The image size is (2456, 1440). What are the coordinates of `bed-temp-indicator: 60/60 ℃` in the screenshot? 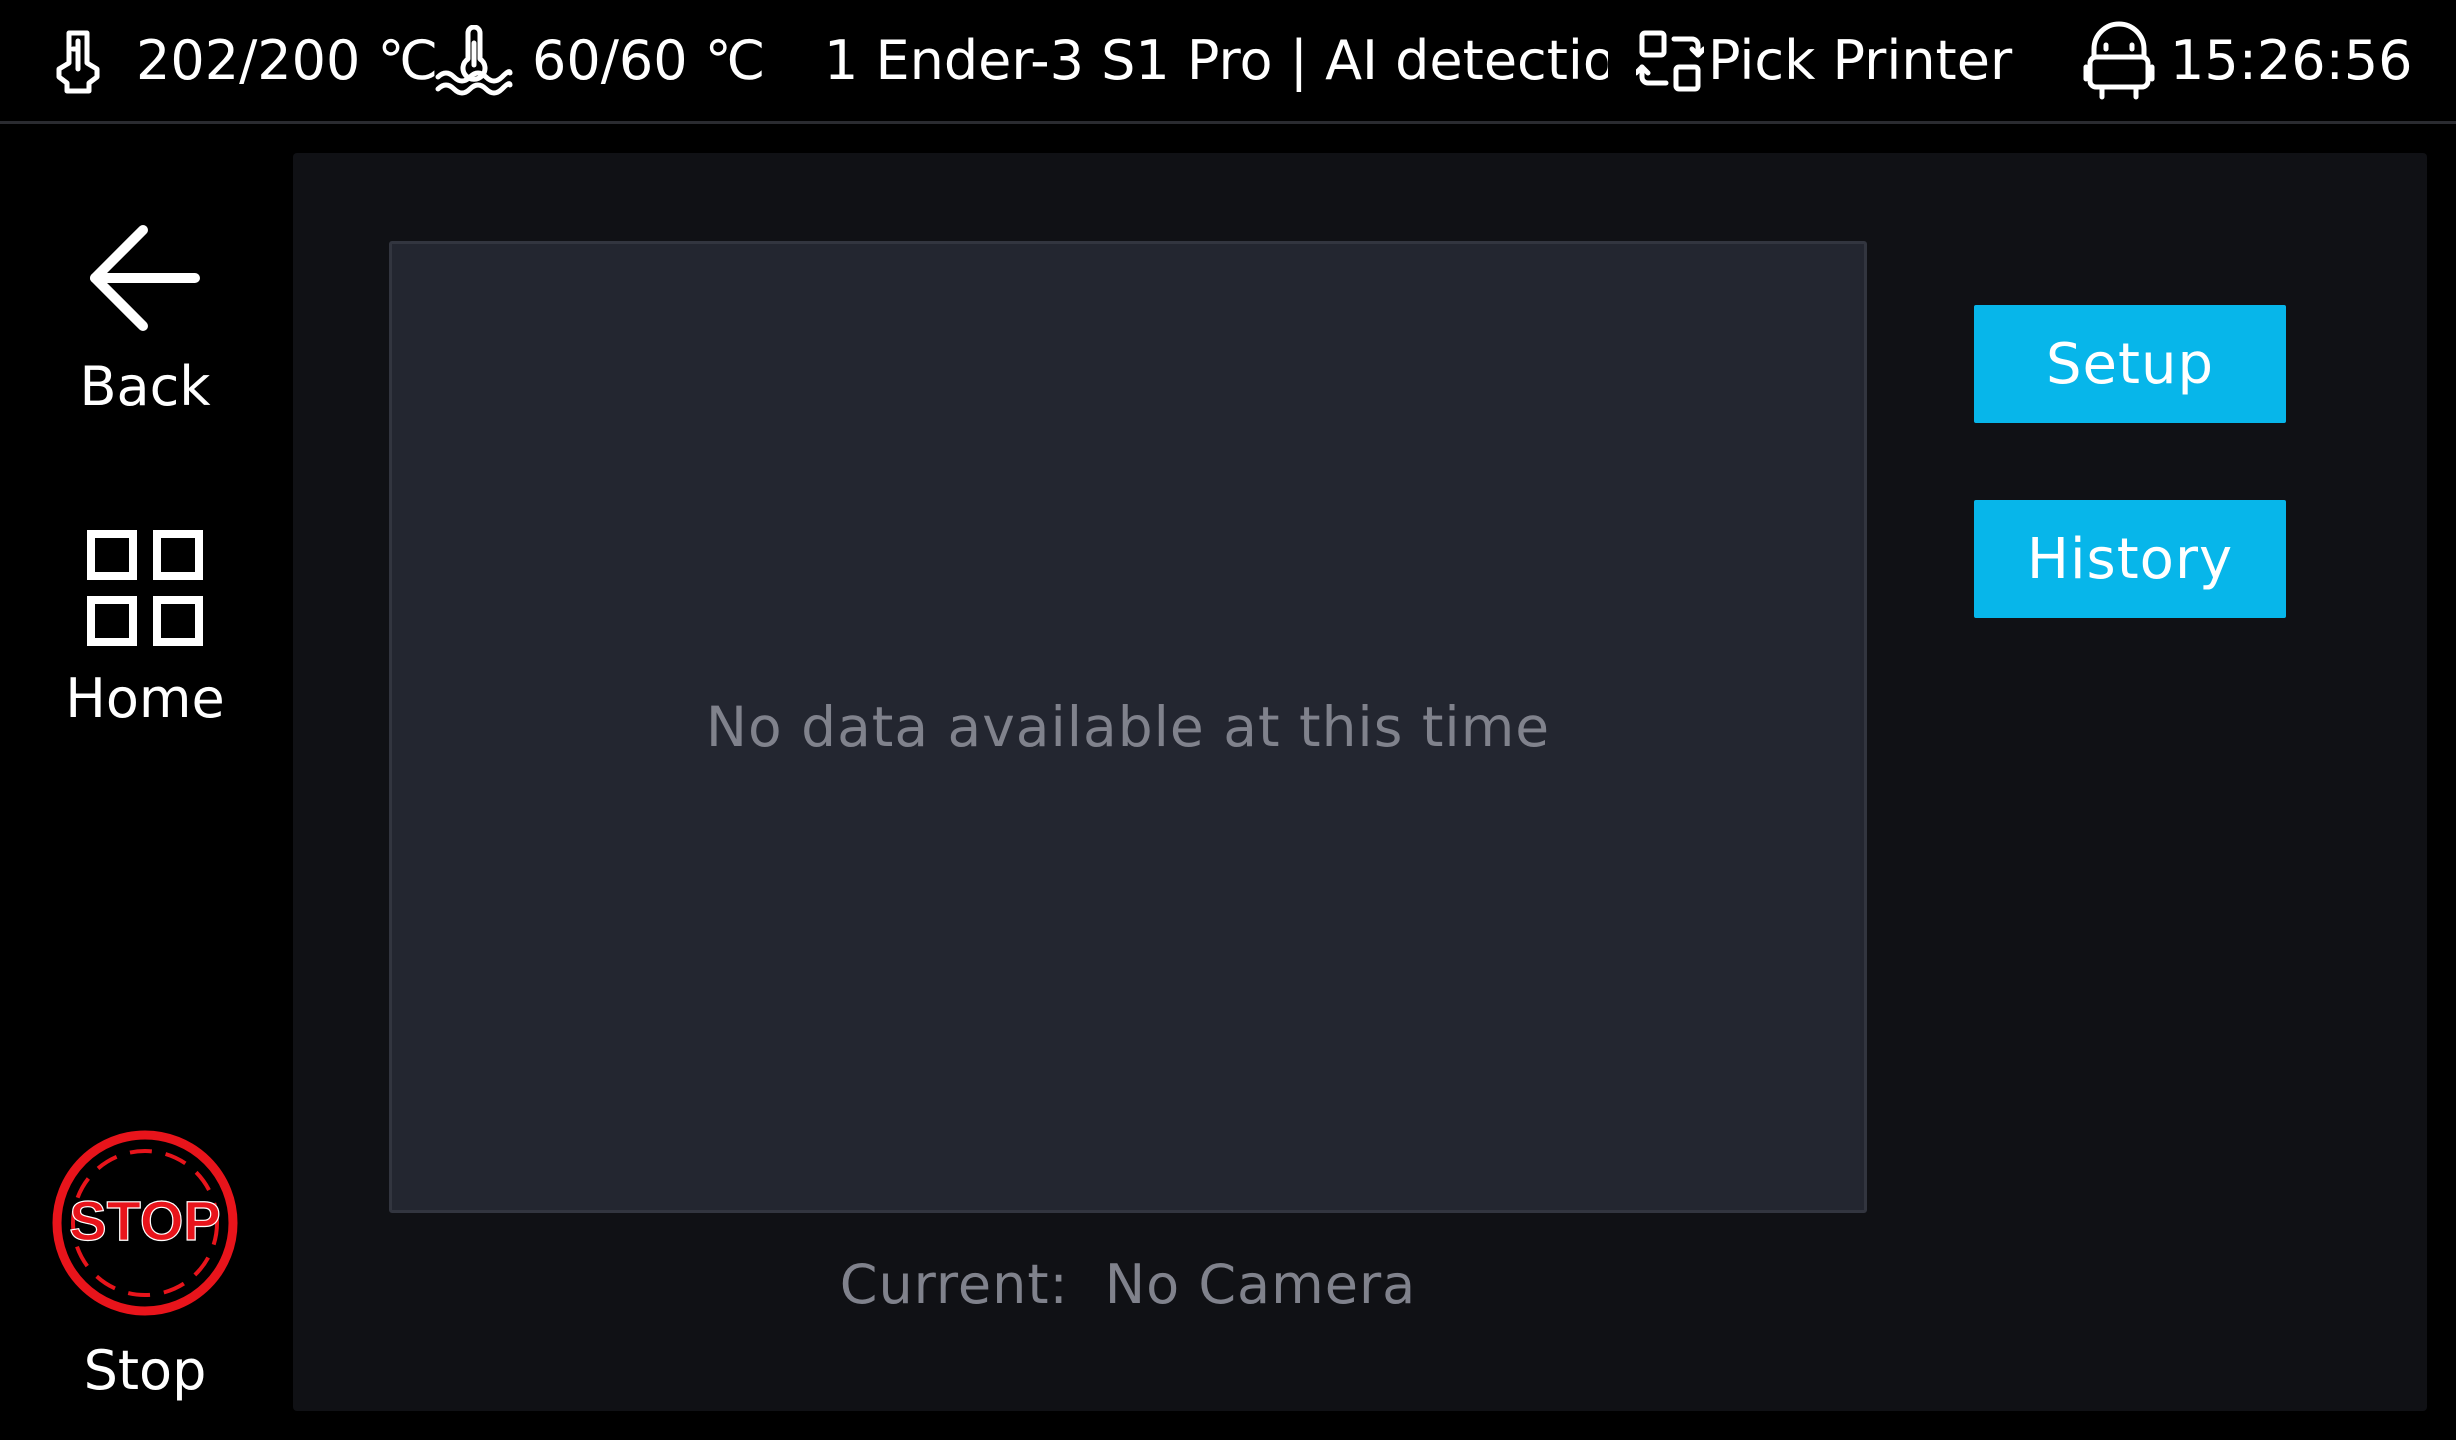 It's located at (598, 60).